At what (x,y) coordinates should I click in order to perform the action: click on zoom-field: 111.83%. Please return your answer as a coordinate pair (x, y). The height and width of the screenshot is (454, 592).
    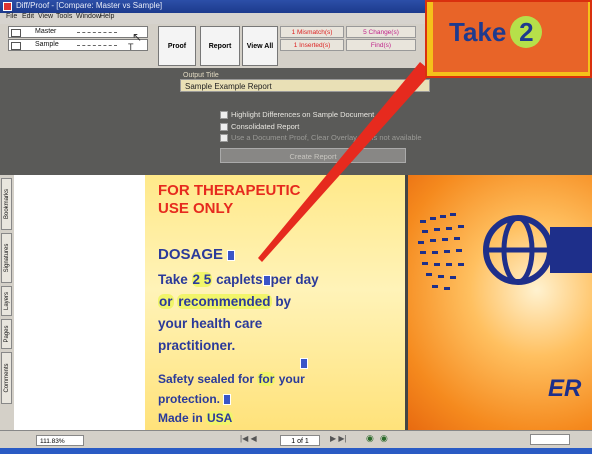
    Looking at the image, I should click on (60, 440).